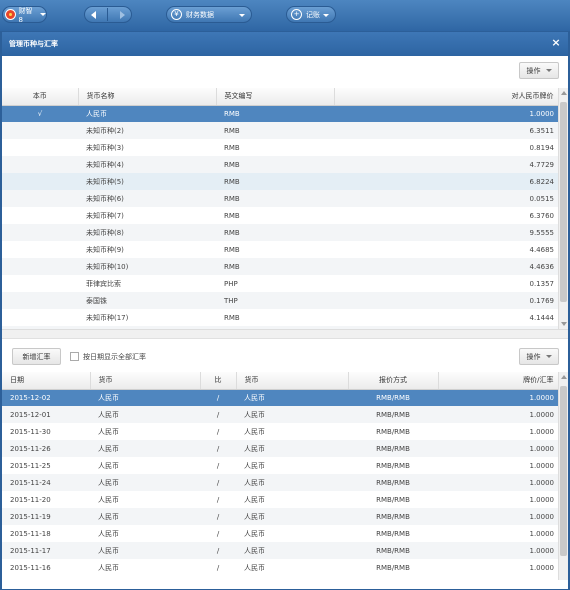 This screenshot has height=590, width=570. What do you see at coordinates (292, 381) in the screenshot?
I see `col-to-currency: 货币` at bounding box center [292, 381].